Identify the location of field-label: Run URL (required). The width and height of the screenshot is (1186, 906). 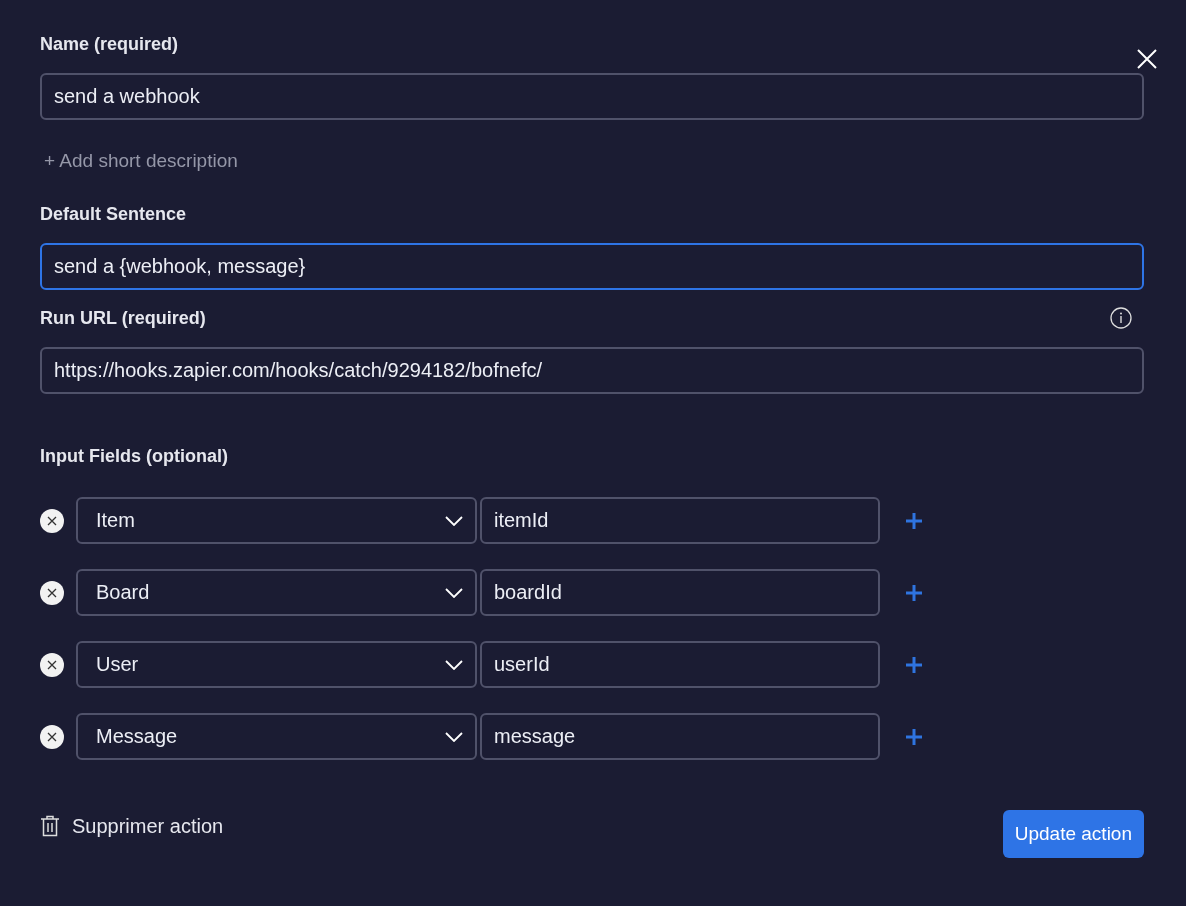
(123, 318).